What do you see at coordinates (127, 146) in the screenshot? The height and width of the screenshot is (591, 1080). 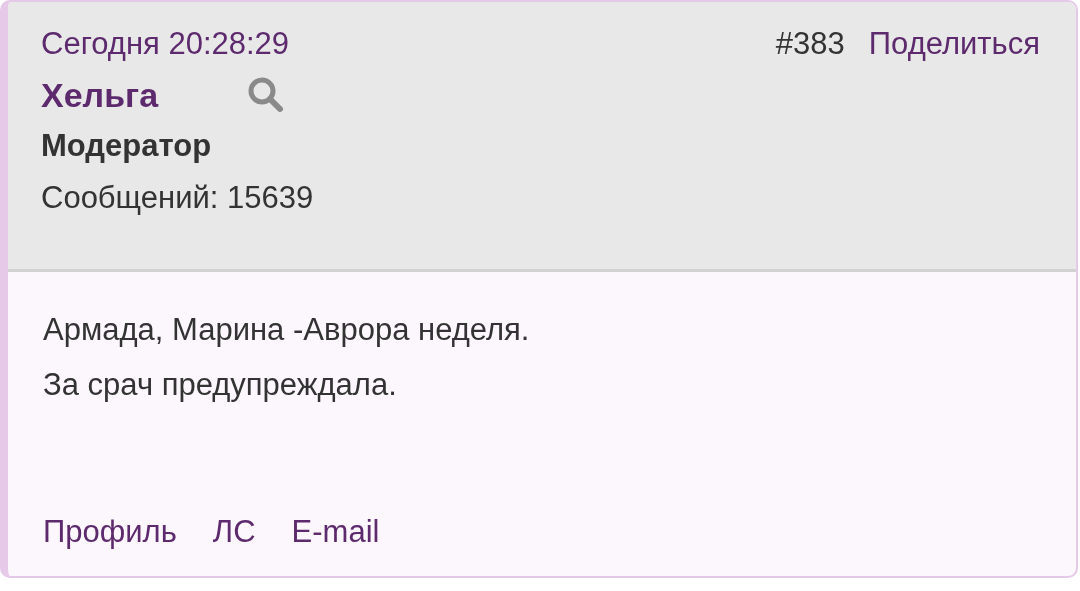 I see `author-role: Модератор` at bounding box center [127, 146].